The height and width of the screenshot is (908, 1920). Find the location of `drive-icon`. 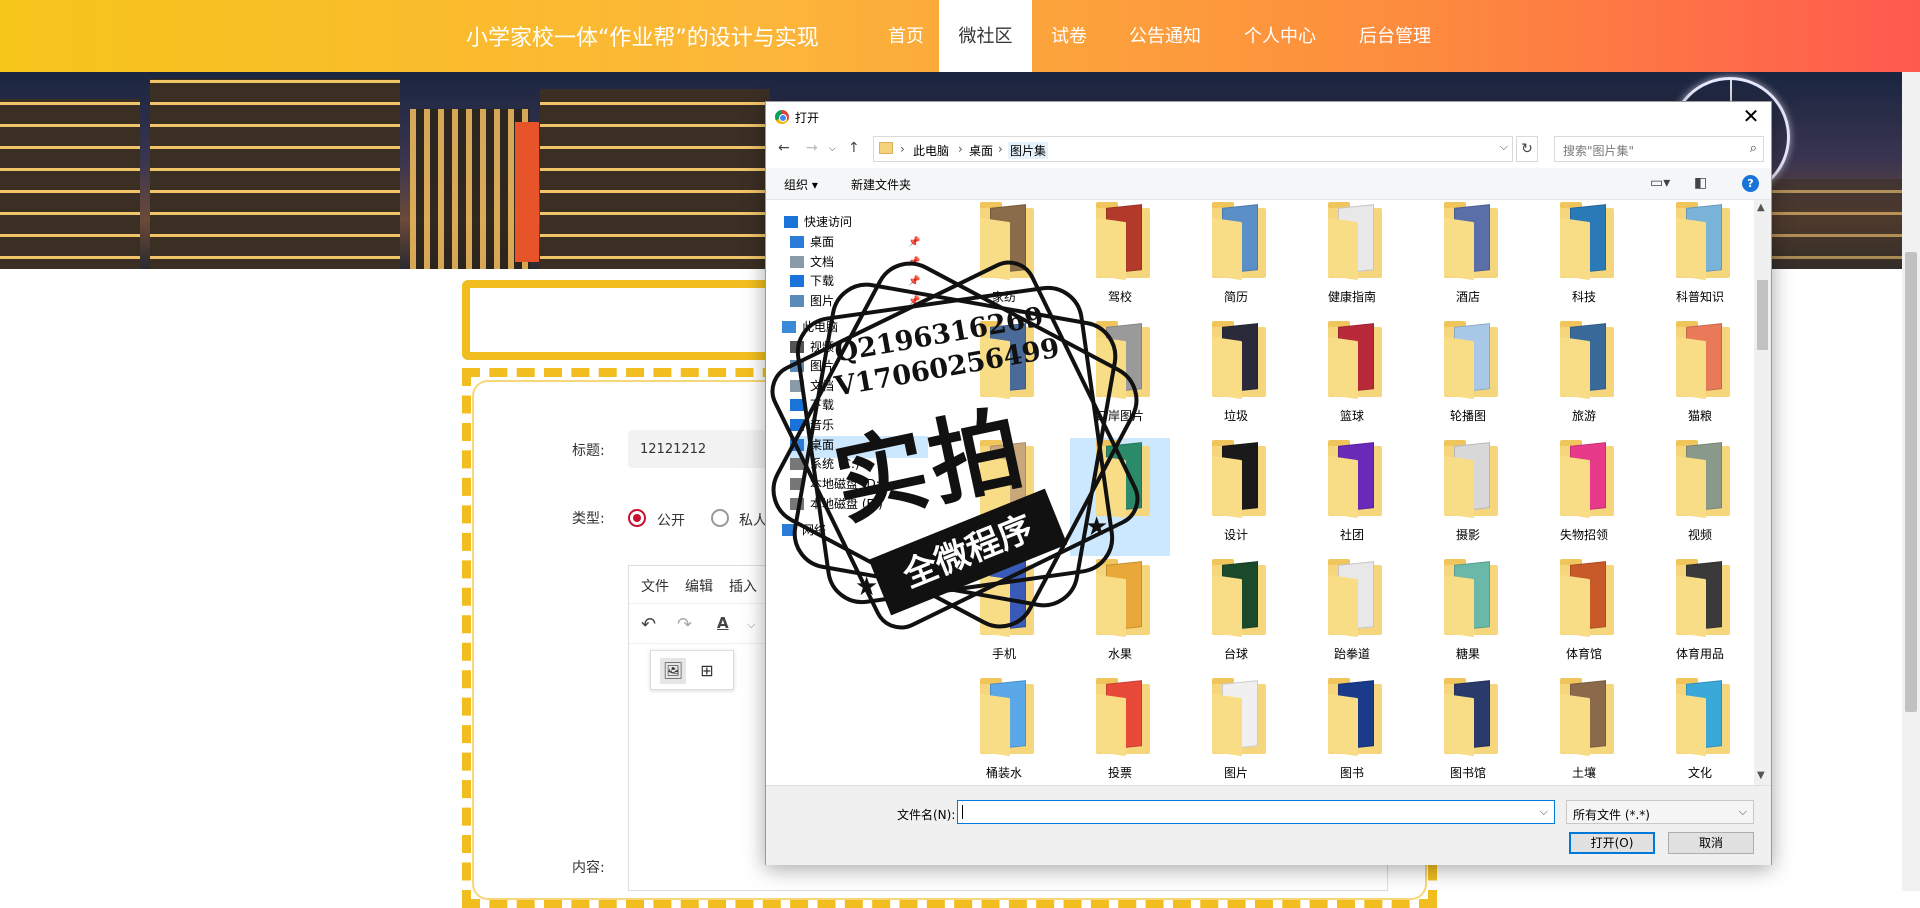

drive-icon is located at coordinates (797, 504).